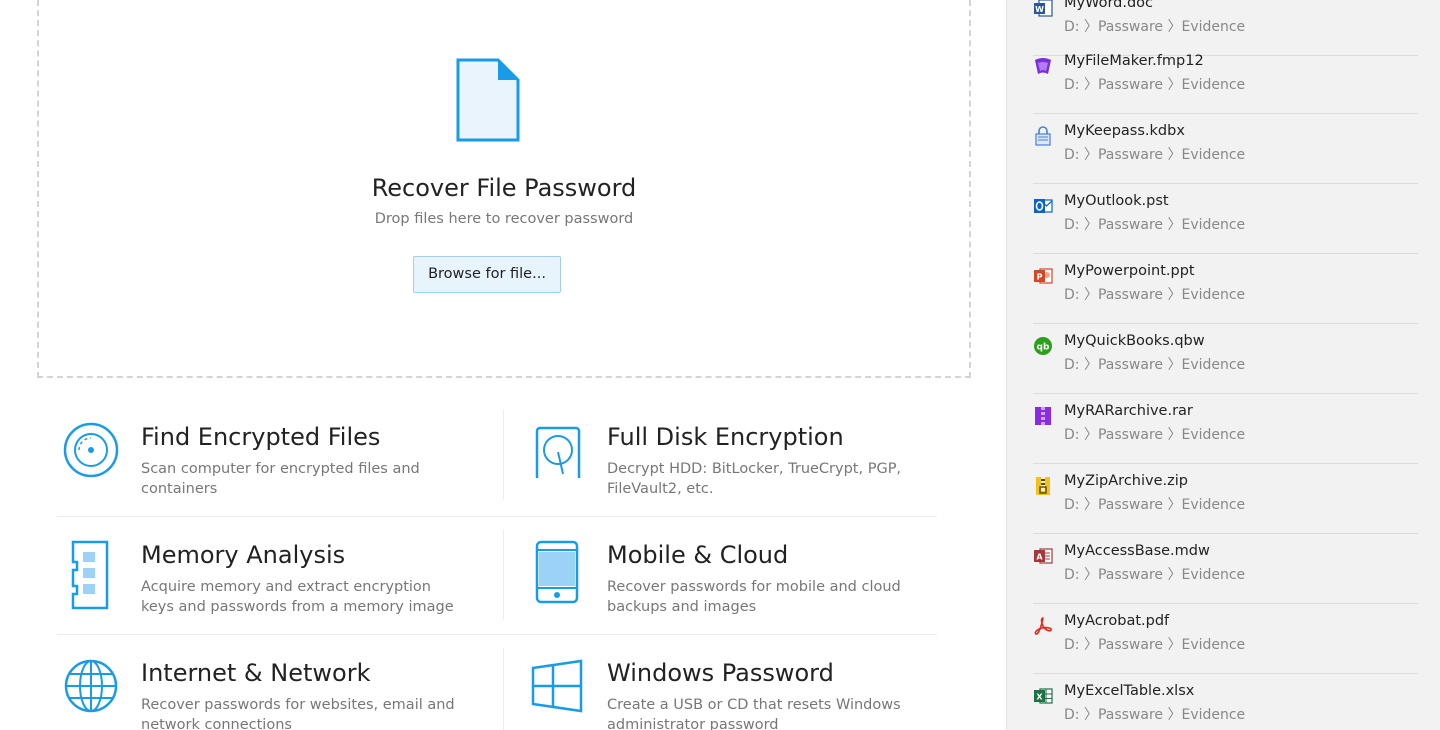  I want to click on recent-file-item: MyRARarchive.rar D: 〉Passware 〉Evidence, so click(1225, 429).